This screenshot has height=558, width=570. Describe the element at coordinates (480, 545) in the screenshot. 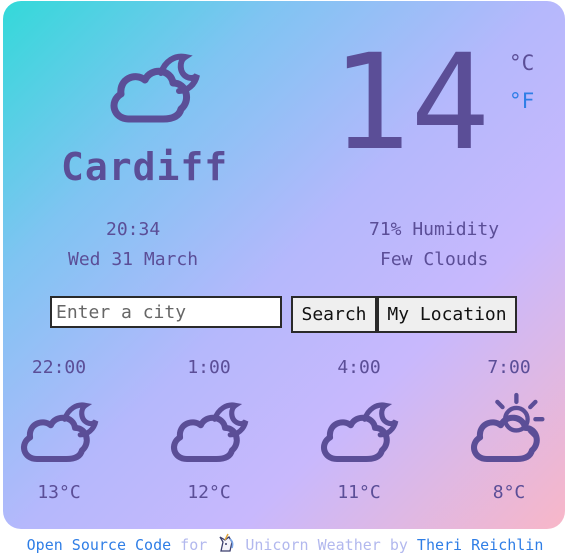

I see `author-link: Theri Reichlin` at that location.